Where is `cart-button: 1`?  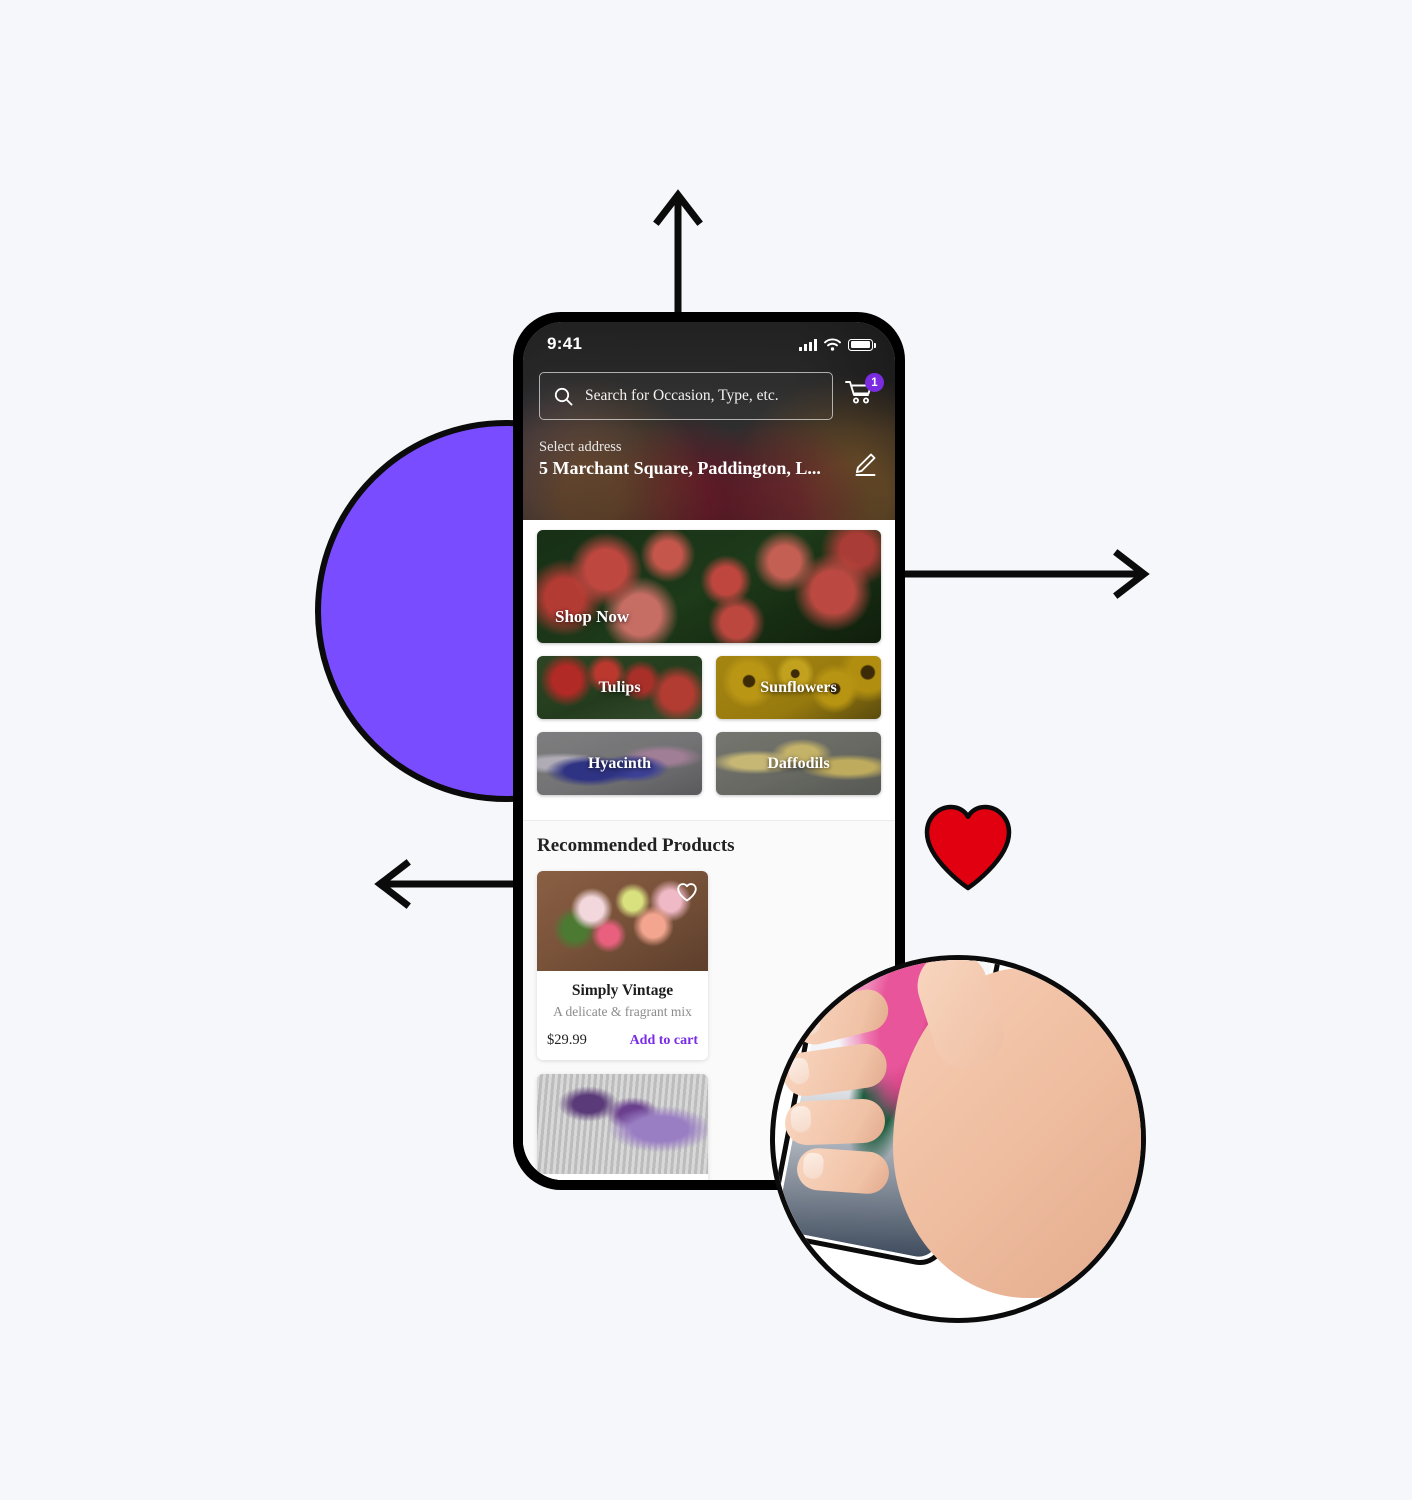 cart-button: 1 is located at coordinates (864, 393).